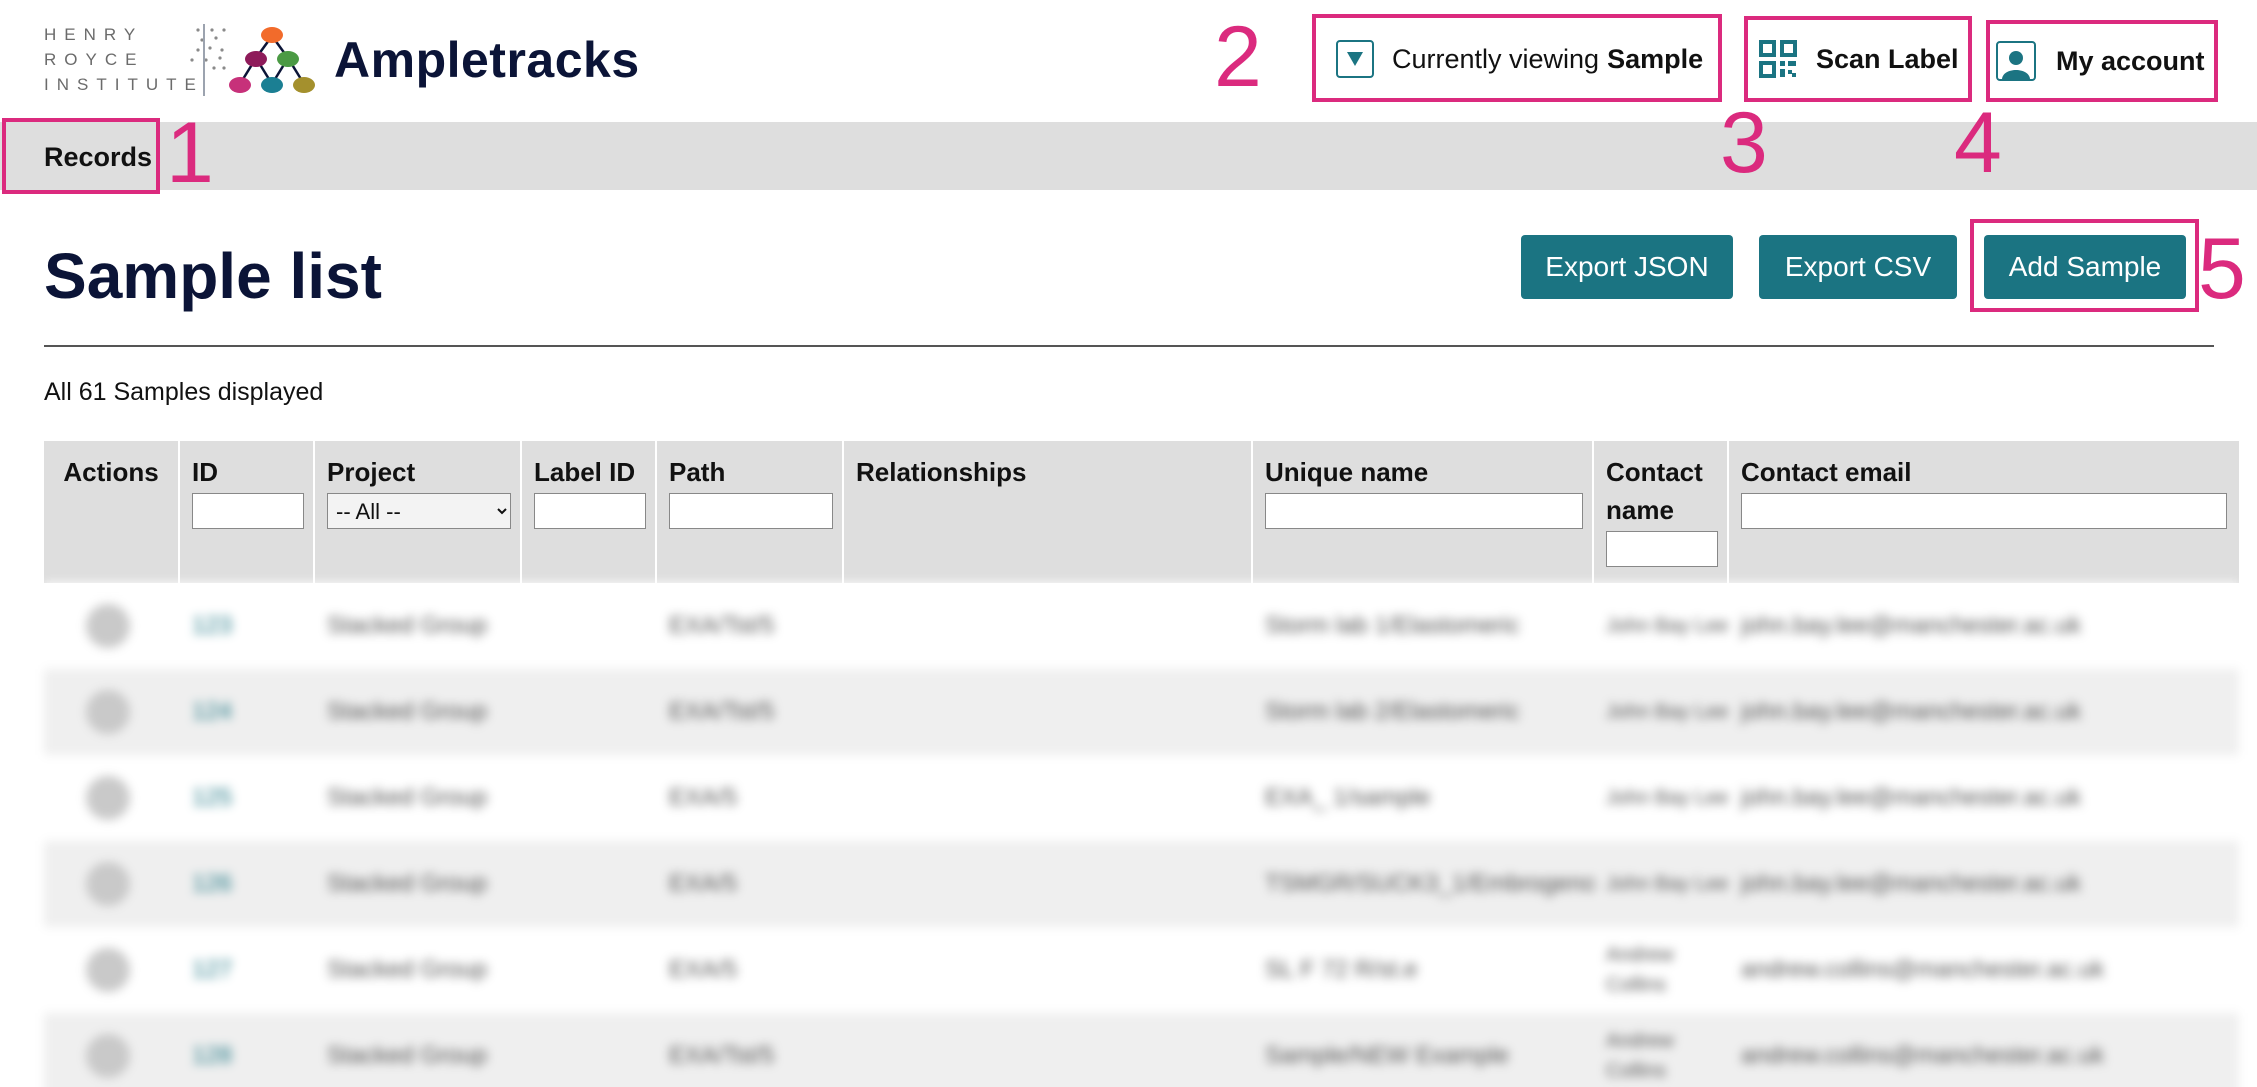  What do you see at coordinates (1655, 58) in the screenshot?
I see `viewing-type: Sample` at bounding box center [1655, 58].